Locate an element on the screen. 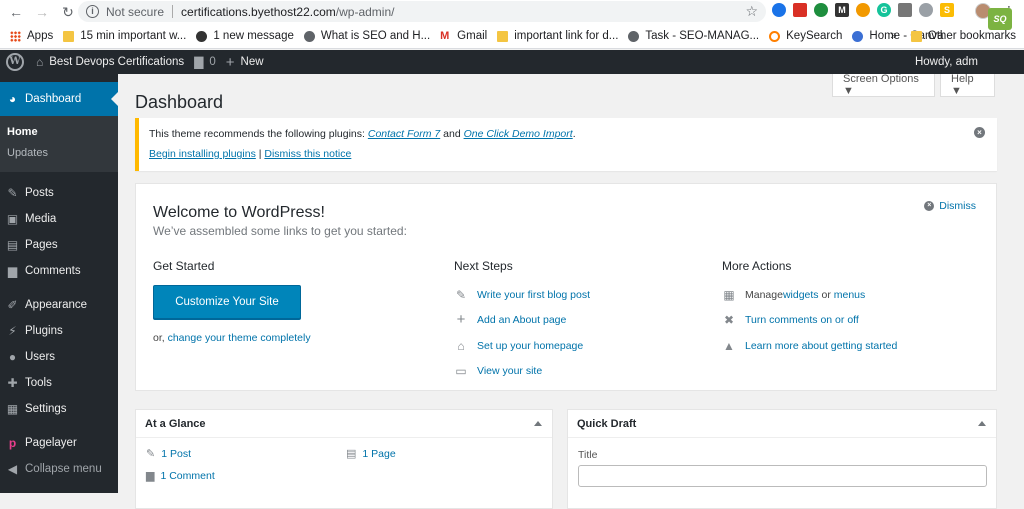 This screenshot has height=509, width=1024. customize-your-site-button: Customize Your Site is located at coordinates (227, 302).